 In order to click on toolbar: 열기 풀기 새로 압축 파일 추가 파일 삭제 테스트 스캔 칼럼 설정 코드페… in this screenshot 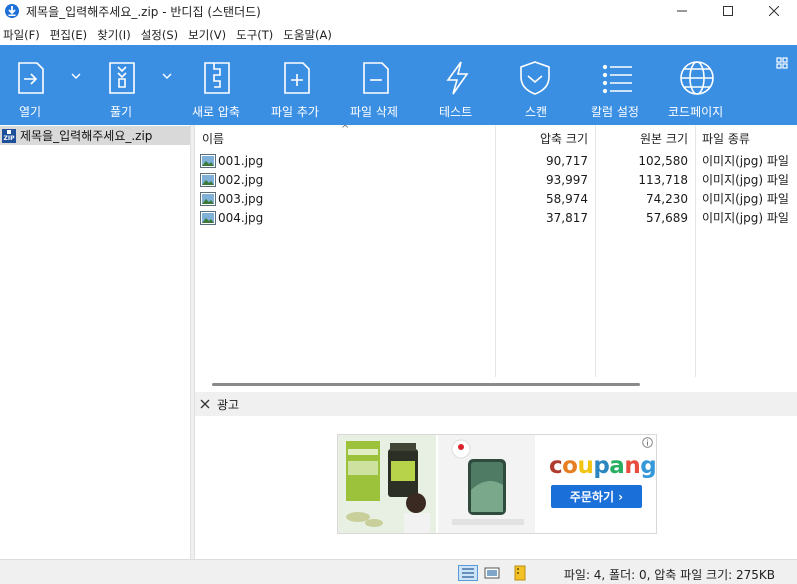, I will do `click(398, 85)`.